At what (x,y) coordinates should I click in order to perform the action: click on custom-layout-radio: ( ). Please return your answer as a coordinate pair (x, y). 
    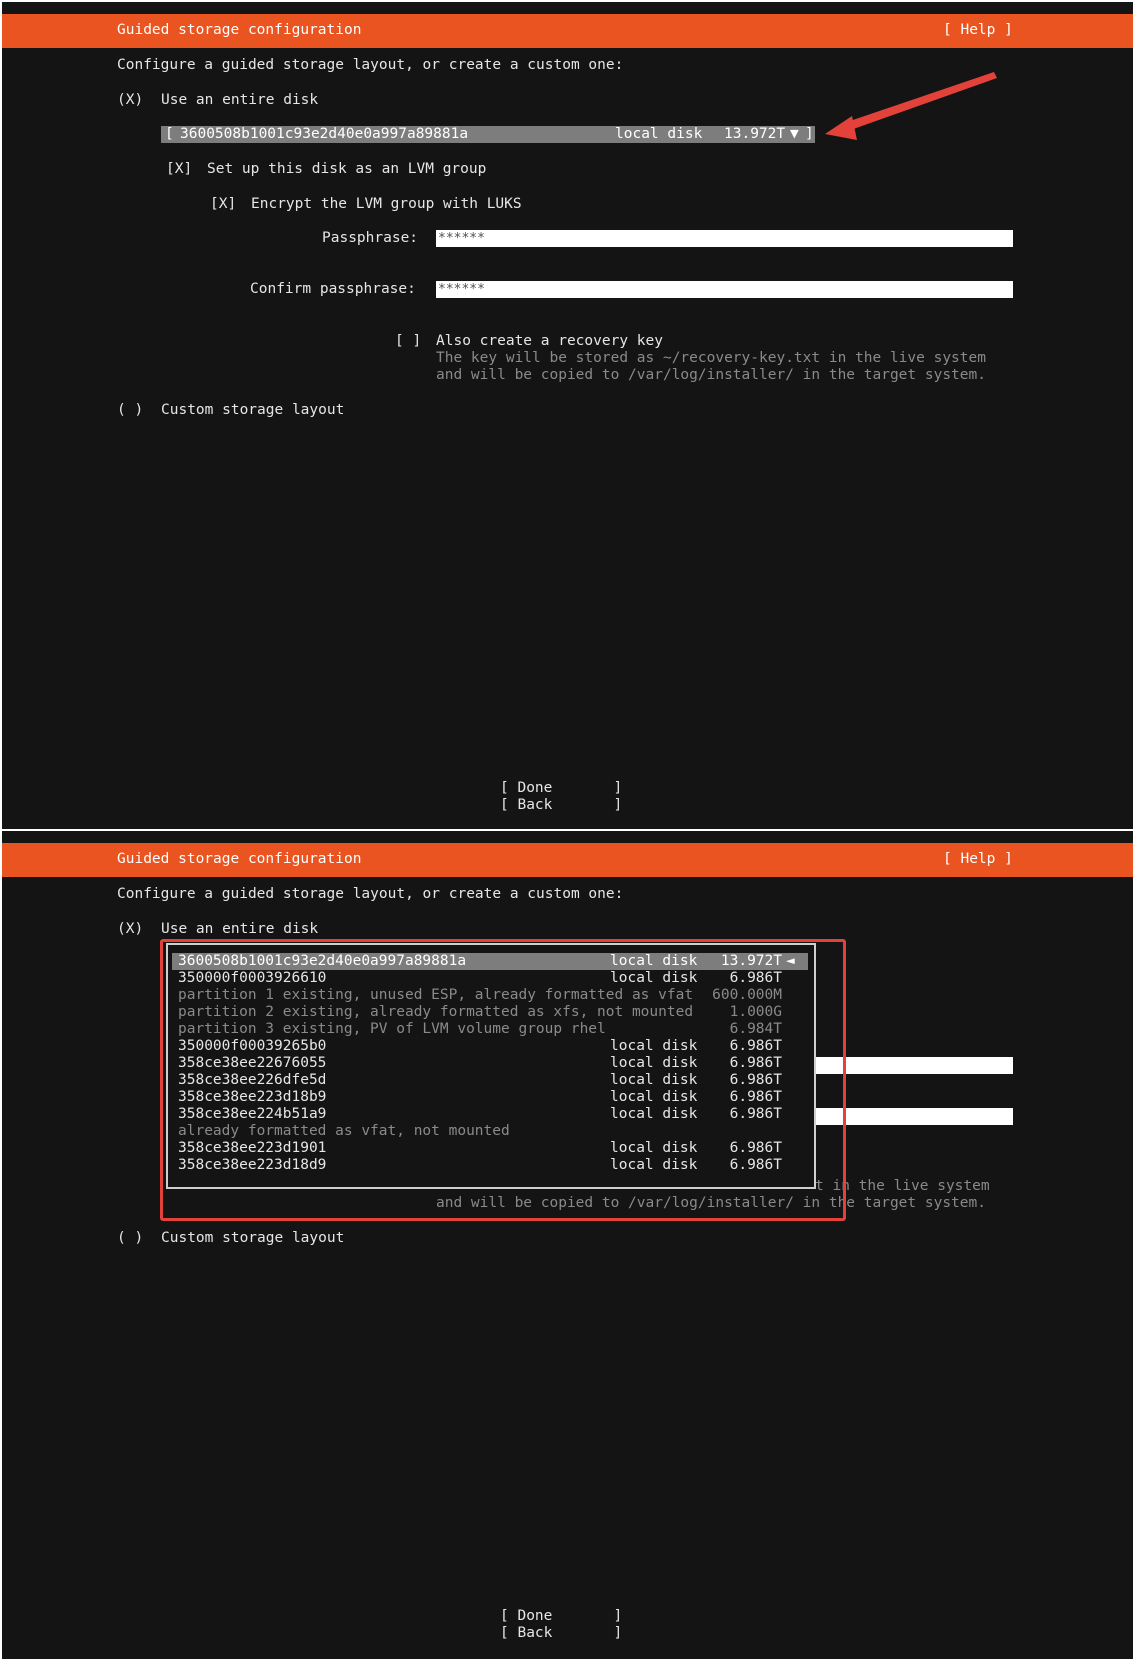
    Looking at the image, I should click on (130, 1238).